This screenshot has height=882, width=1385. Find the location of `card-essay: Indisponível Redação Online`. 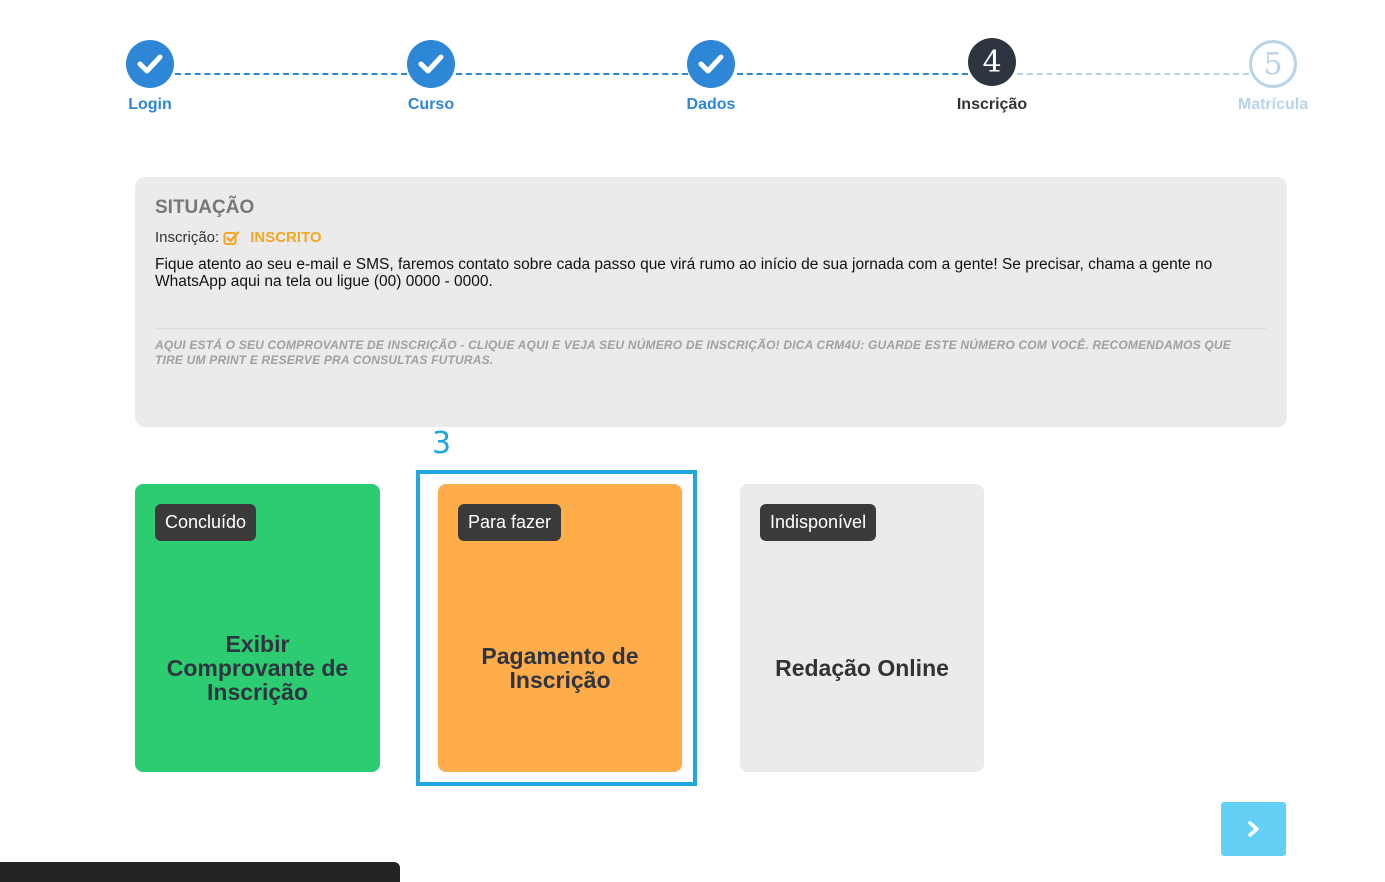

card-essay: Indisponível Redação Online is located at coordinates (862, 628).